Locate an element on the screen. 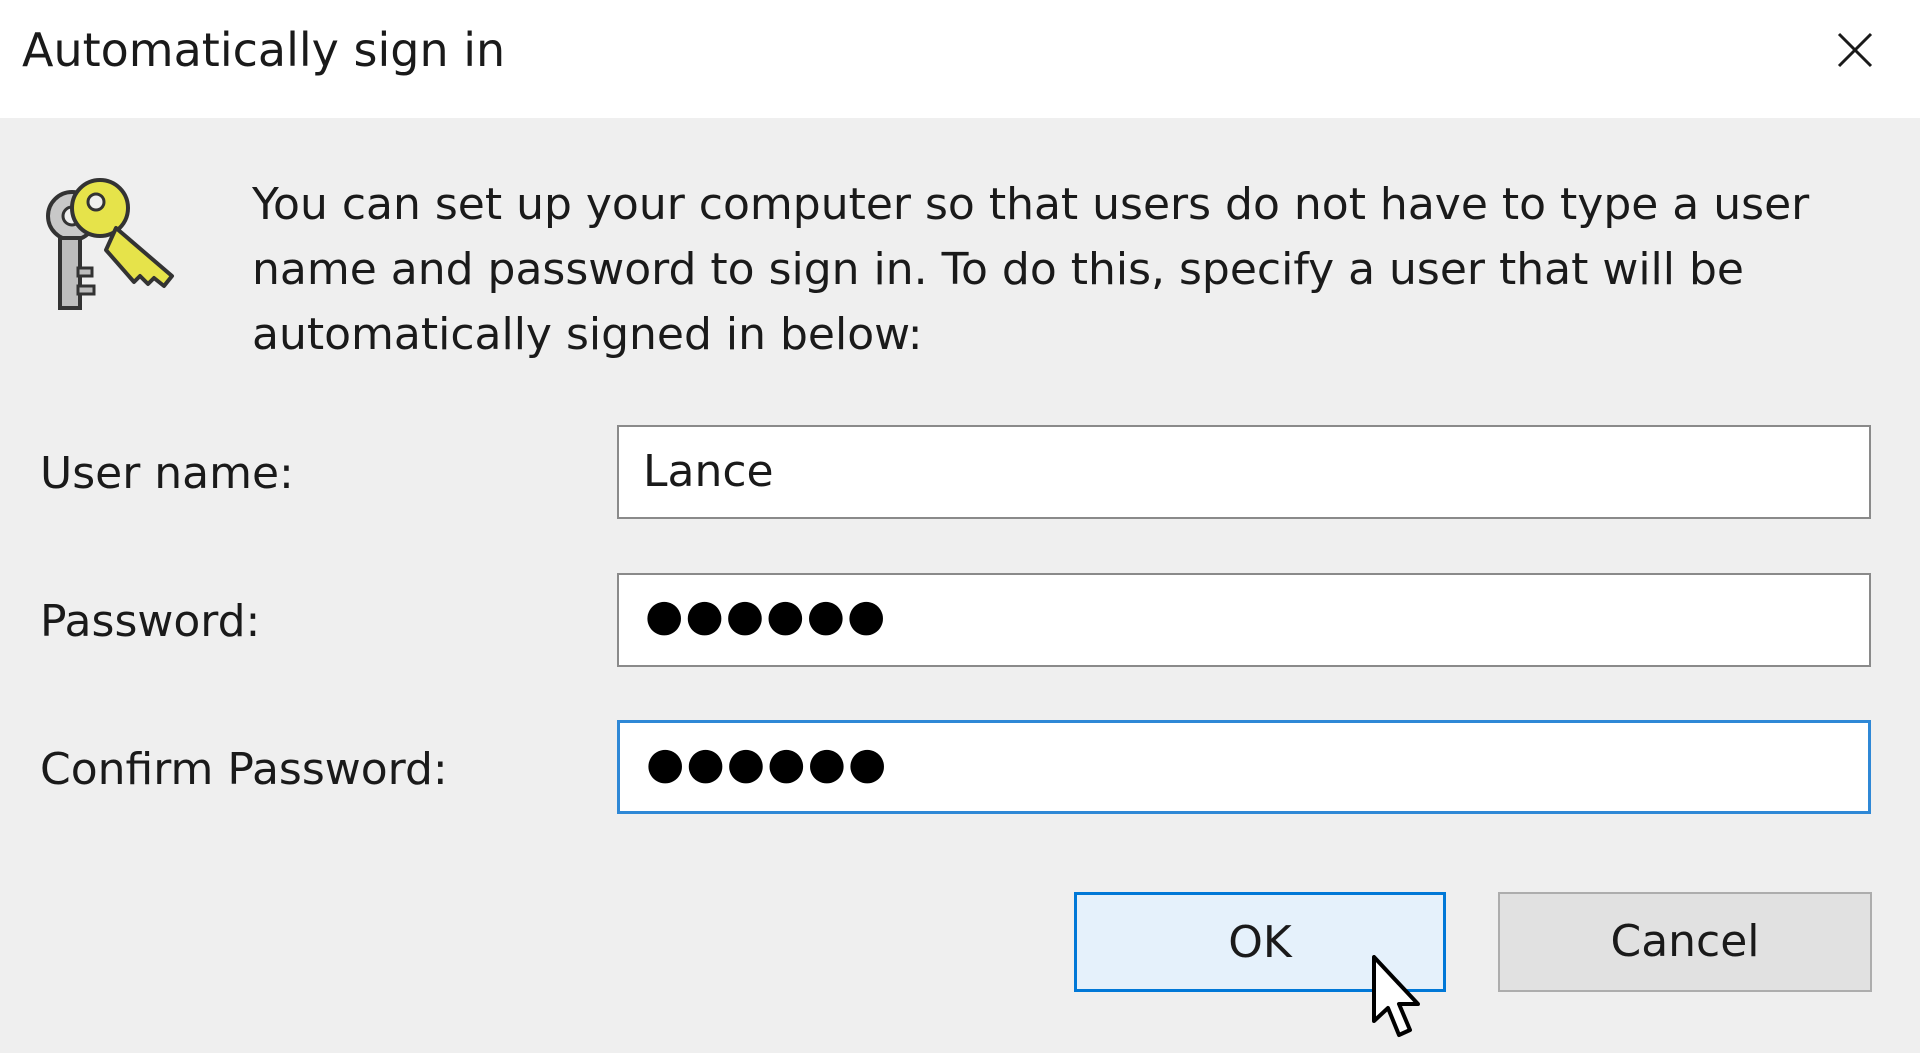 The height and width of the screenshot is (1053, 1920). close-icon is located at coordinates (1855, 50).